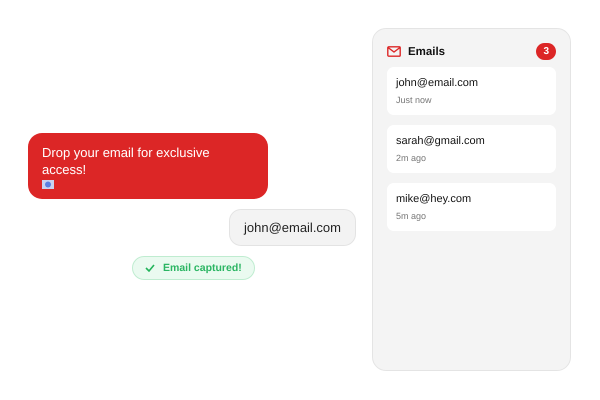 Image resolution: width=600 pixels, height=400 pixels. Describe the element at coordinates (292, 227) in the screenshot. I see `reply-bubble: john@email.com` at that location.